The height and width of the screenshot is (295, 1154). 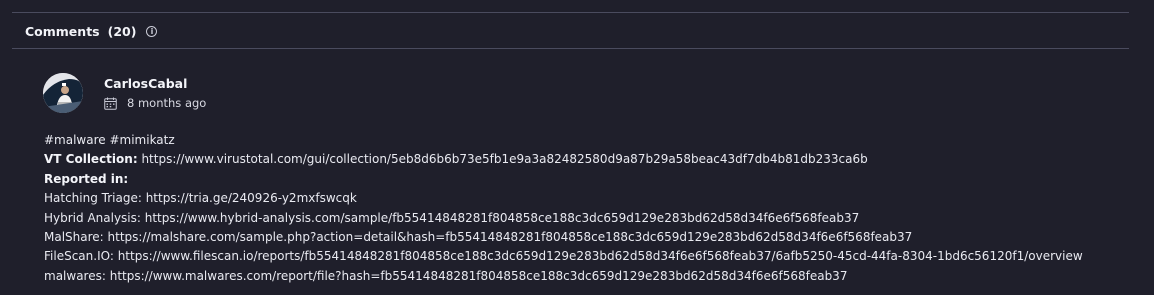 I want to click on vt-collection-label: VT Collection:, so click(x=91, y=159).